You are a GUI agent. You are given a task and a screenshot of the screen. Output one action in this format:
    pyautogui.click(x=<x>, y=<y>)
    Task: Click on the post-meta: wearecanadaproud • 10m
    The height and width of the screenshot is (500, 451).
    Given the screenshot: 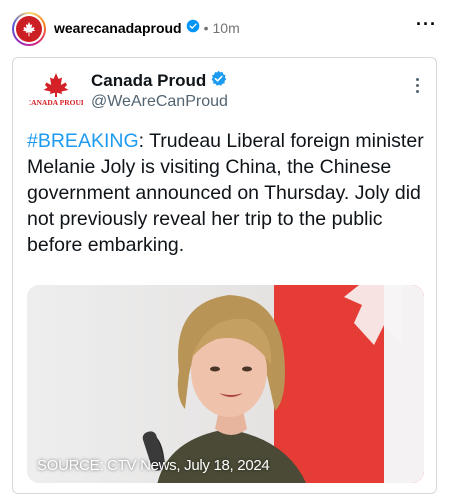 What is the action you would take?
    pyautogui.click(x=147, y=27)
    